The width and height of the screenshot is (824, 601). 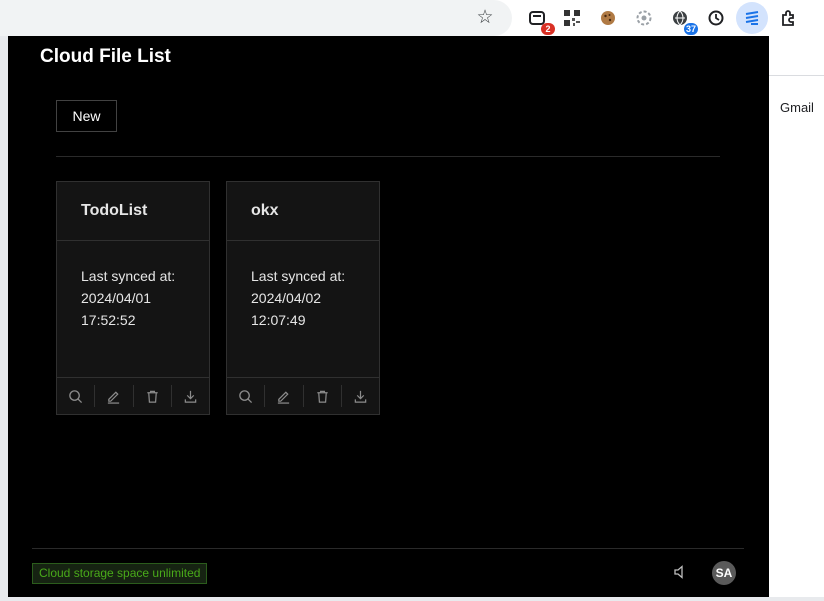 I want to click on address-bar, so click(x=256, y=18).